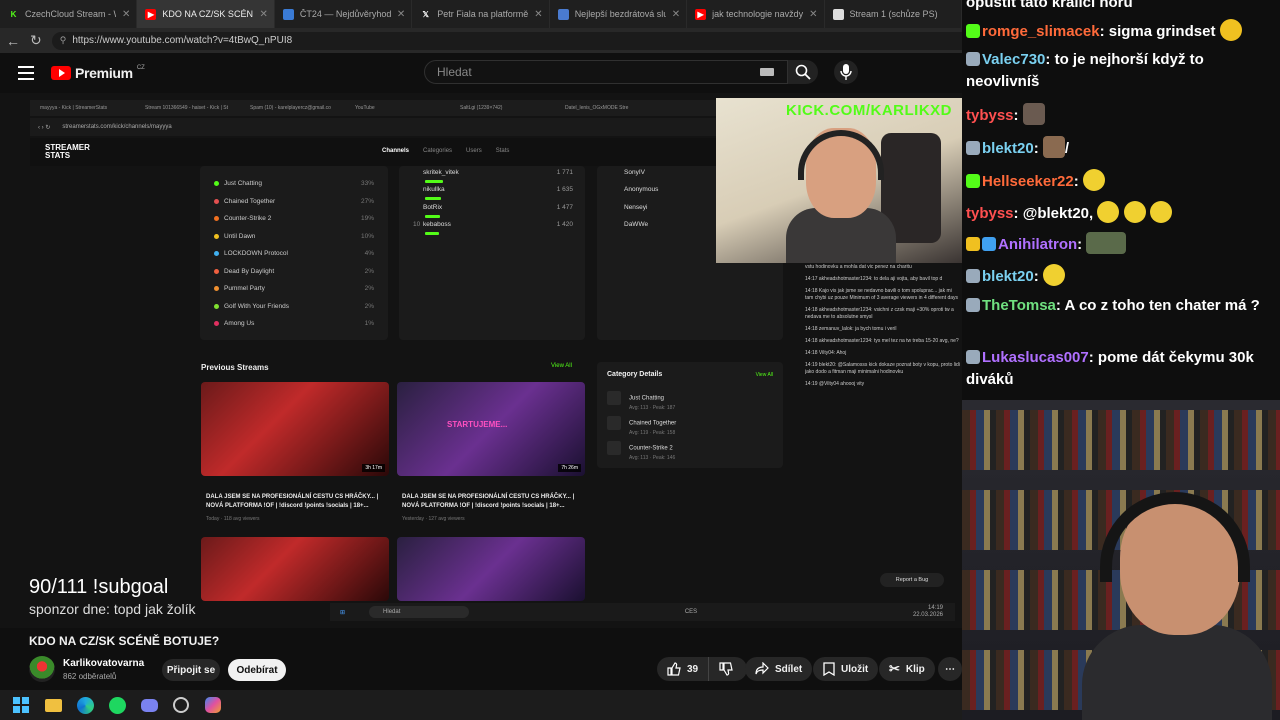 This screenshot has width=1280, height=720. What do you see at coordinates (191, 670) in the screenshot?
I see `join-button: Připojit se` at bounding box center [191, 670].